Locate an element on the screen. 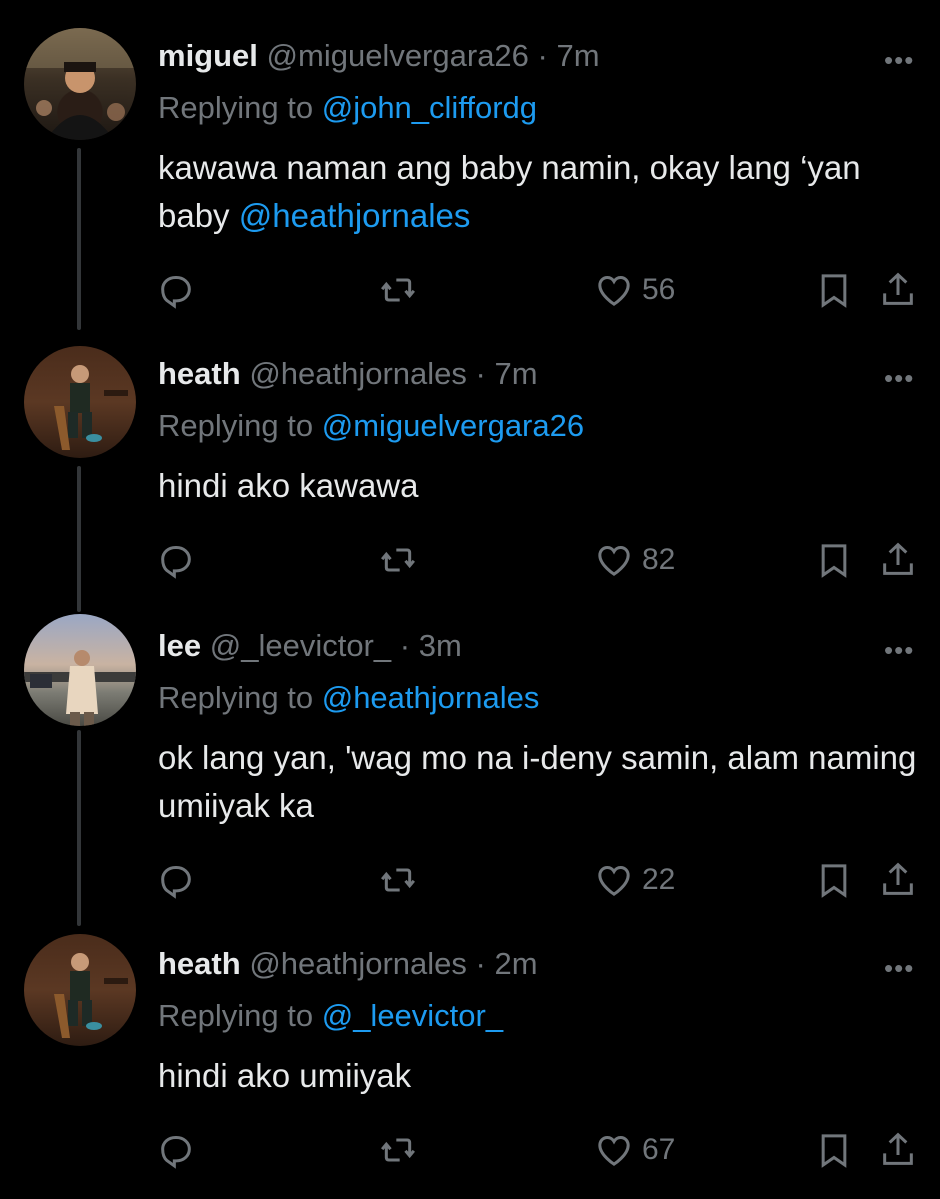 The width and height of the screenshot is (940, 1199). tweet-header: miguel @miguelvergara26 · 7m is located at coordinates (379, 56).